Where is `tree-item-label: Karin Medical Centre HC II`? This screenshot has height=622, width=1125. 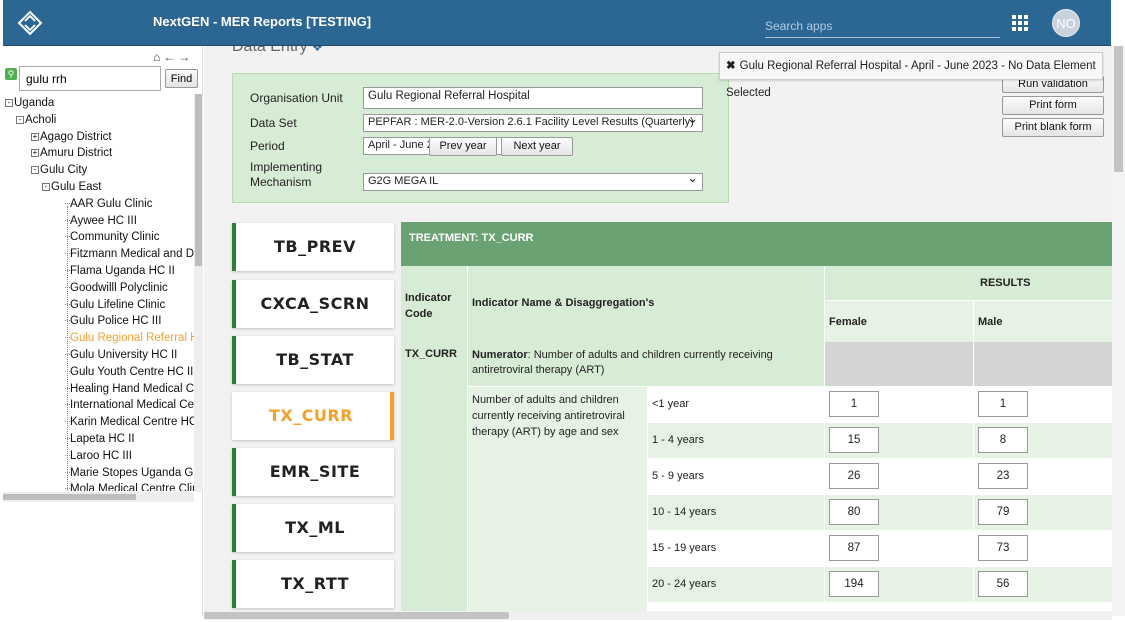
tree-item-label: Karin Medical Centre HC II is located at coordinates (132, 422).